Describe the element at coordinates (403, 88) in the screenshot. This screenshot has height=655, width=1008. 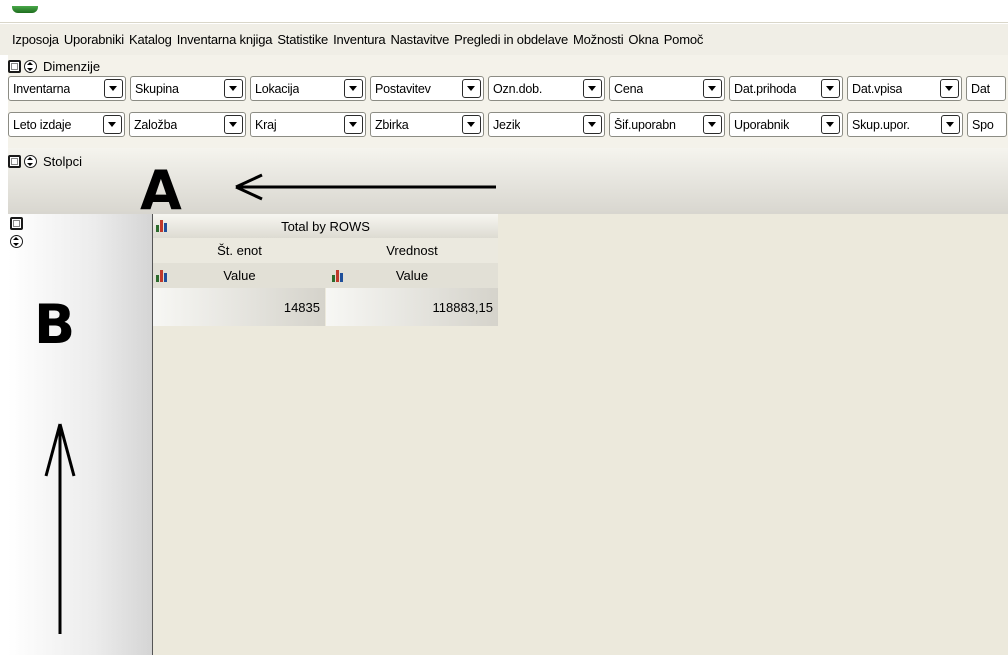
I see `field-label: Postavitev` at that location.